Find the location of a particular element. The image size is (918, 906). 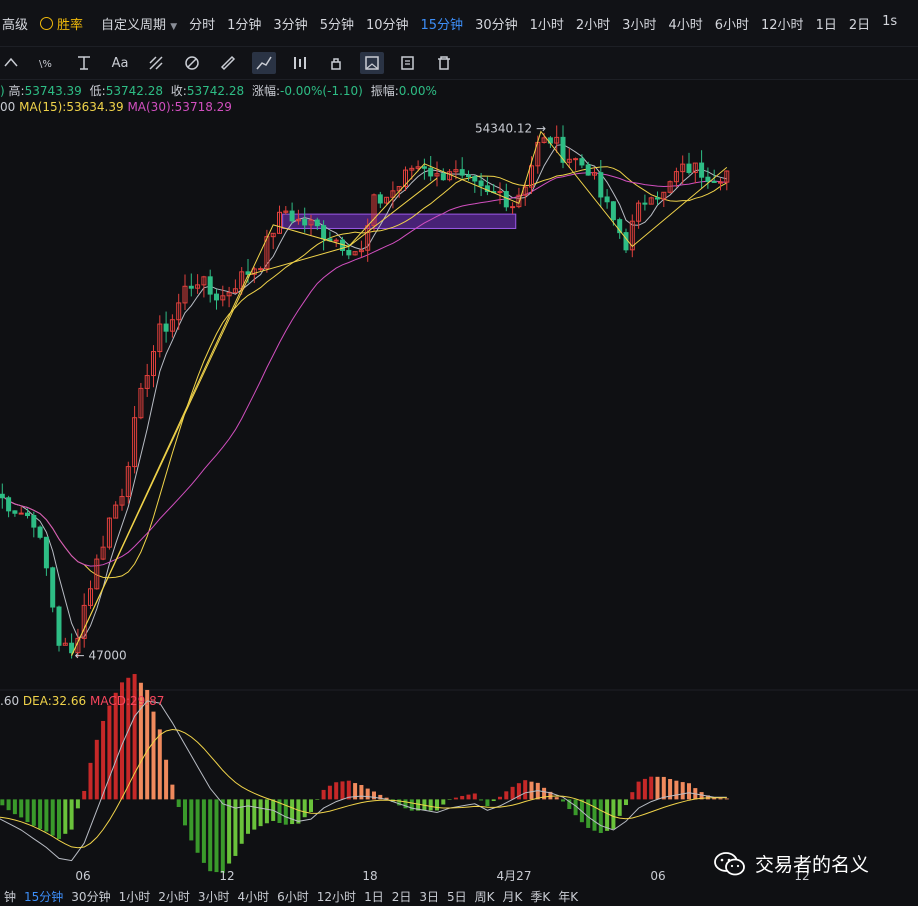

bottom-period-tab: 钟 is located at coordinates (10, 896).